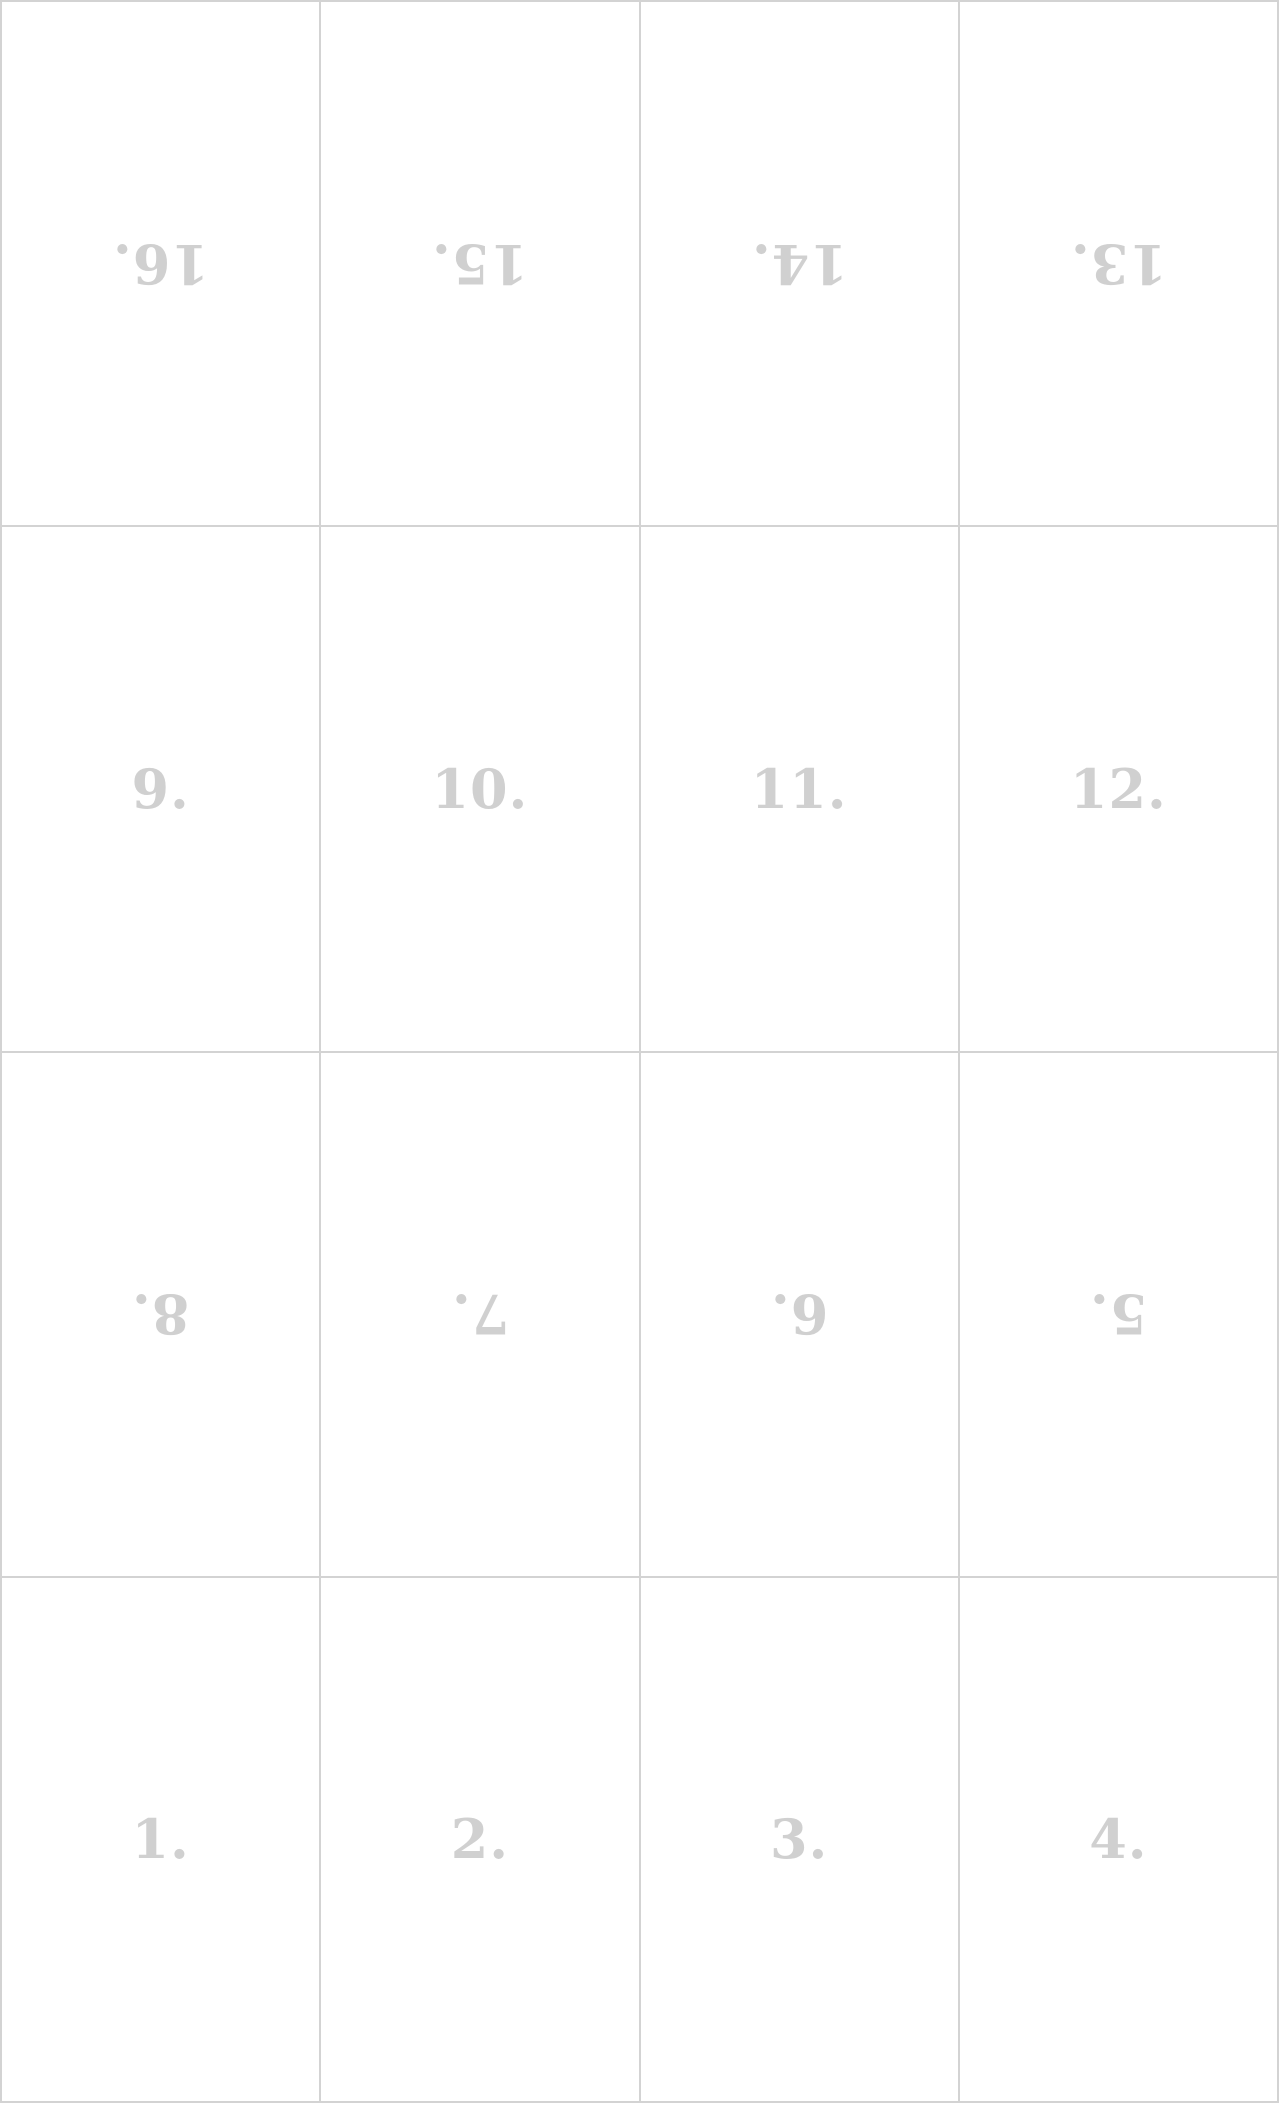 The width and height of the screenshot is (1279, 2103). I want to click on page-number-label: 5., so click(1118, 1314).